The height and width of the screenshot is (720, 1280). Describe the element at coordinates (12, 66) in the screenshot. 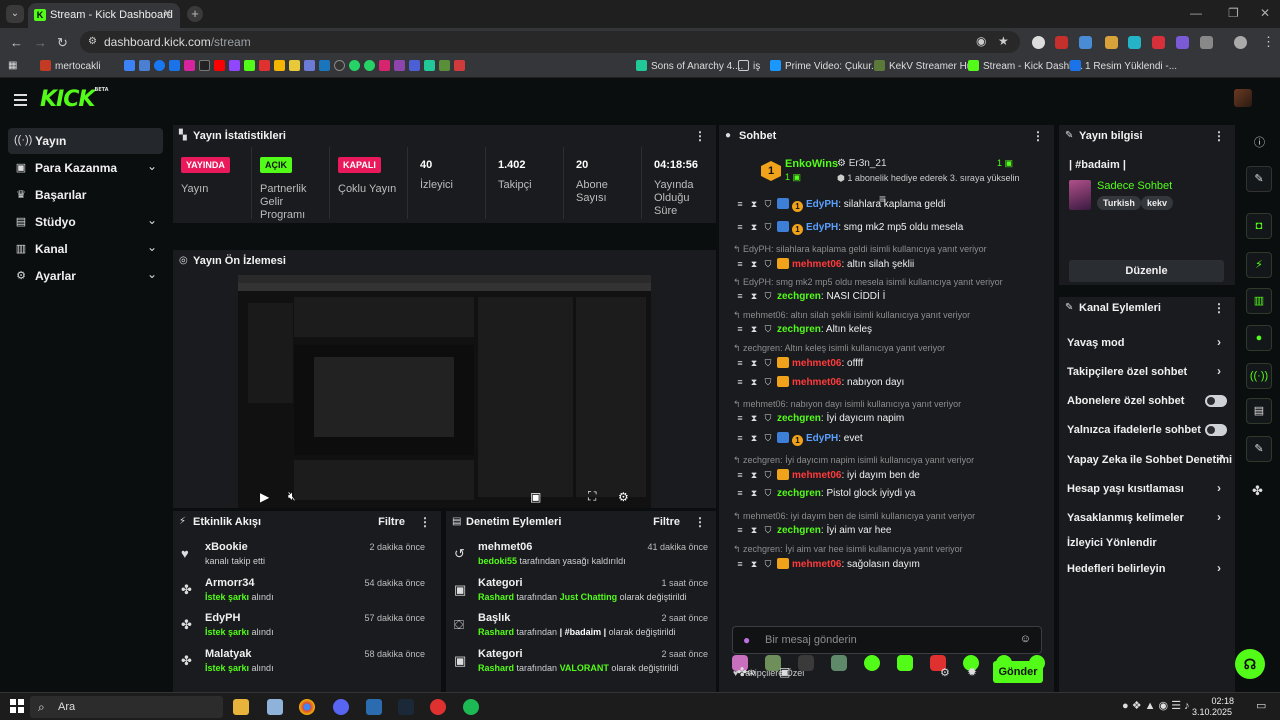

I see `apps-grid-icon: ▦` at that location.